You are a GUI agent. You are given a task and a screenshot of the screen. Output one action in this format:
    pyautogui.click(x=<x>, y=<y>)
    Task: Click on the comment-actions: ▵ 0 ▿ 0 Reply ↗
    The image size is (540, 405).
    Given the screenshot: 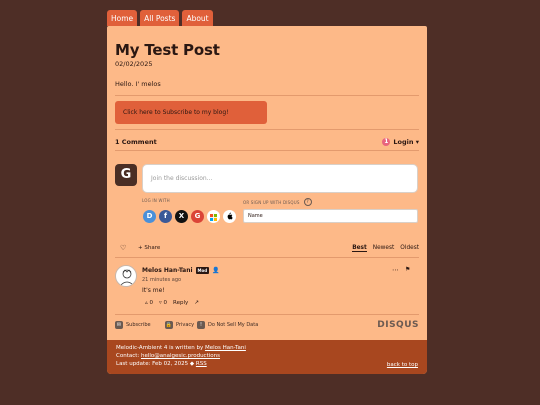 What is the action you would take?
    pyautogui.click(x=172, y=303)
    